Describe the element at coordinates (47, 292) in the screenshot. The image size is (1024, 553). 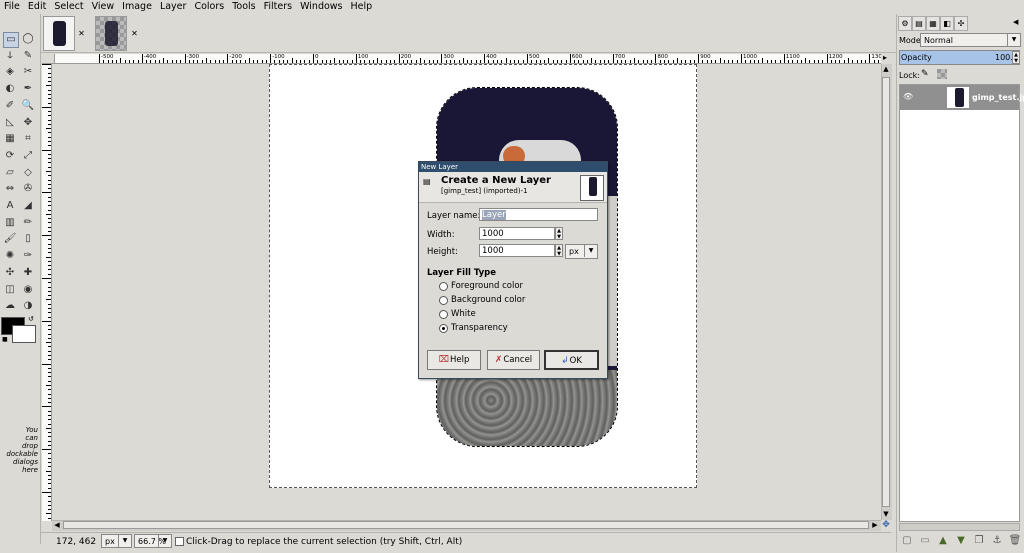
I see `vertical-ruler` at that location.